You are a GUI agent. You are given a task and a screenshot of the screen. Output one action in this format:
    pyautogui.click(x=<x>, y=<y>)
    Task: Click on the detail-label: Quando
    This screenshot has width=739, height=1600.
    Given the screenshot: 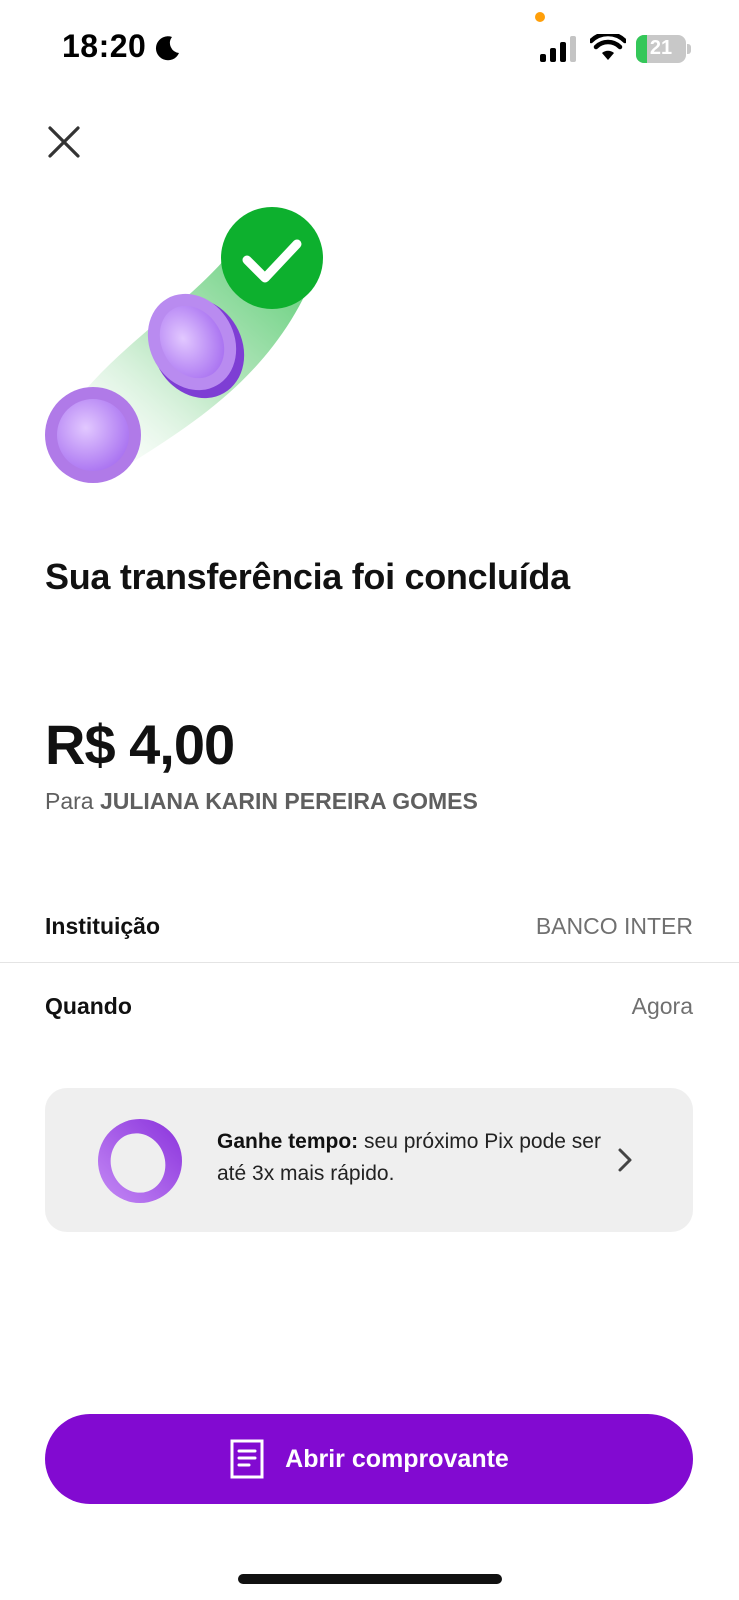 What is the action you would take?
    pyautogui.click(x=88, y=1005)
    